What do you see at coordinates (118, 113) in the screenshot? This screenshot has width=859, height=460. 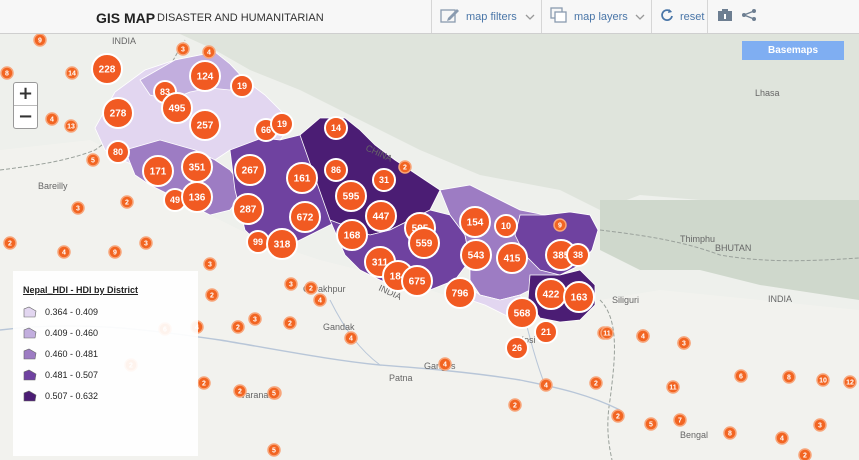 I see `cluster-marker: 278` at bounding box center [118, 113].